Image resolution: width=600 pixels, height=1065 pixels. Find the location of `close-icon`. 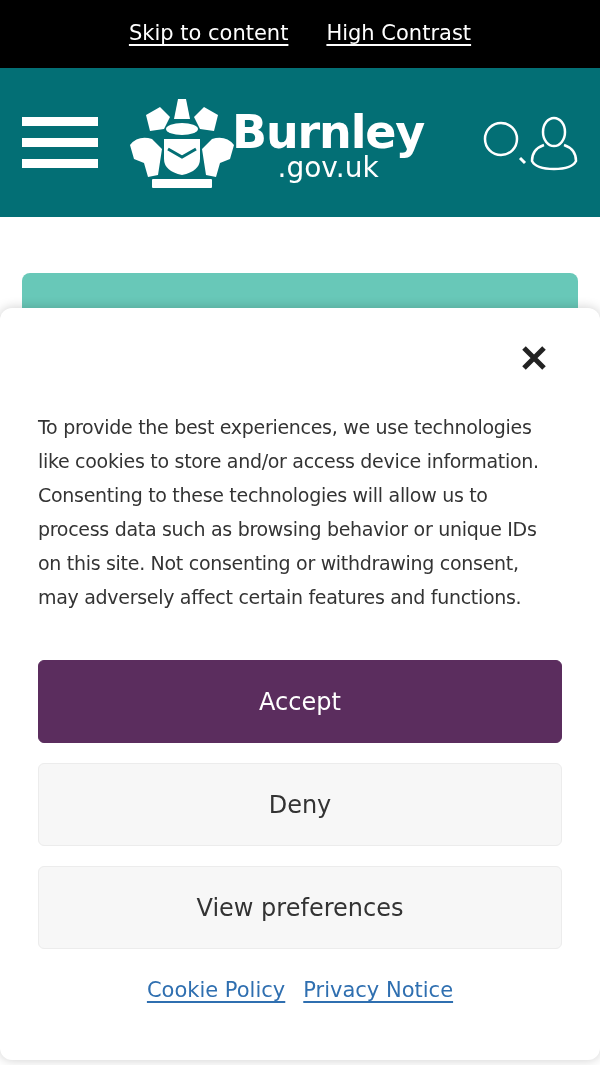

close-icon is located at coordinates (534, 358).